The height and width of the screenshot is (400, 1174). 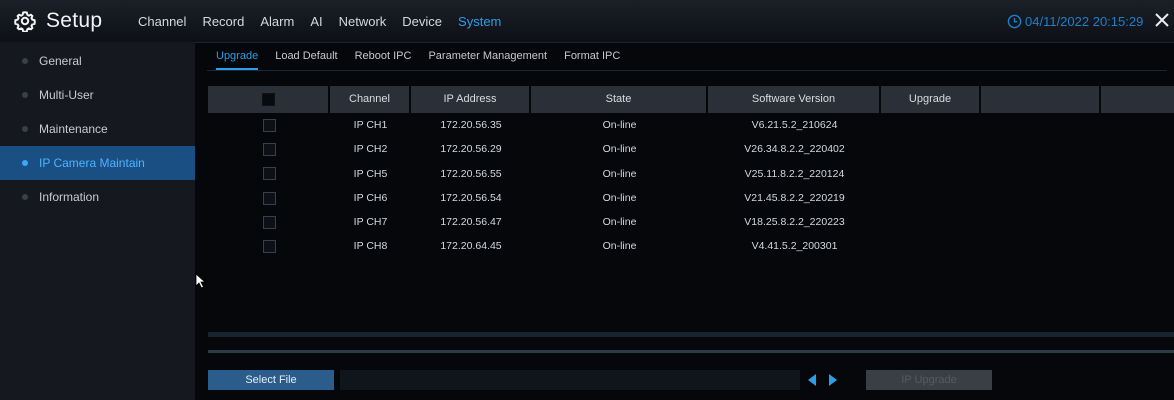 What do you see at coordinates (592, 57) in the screenshot?
I see `tab-format-ipc: Format IPC` at bounding box center [592, 57].